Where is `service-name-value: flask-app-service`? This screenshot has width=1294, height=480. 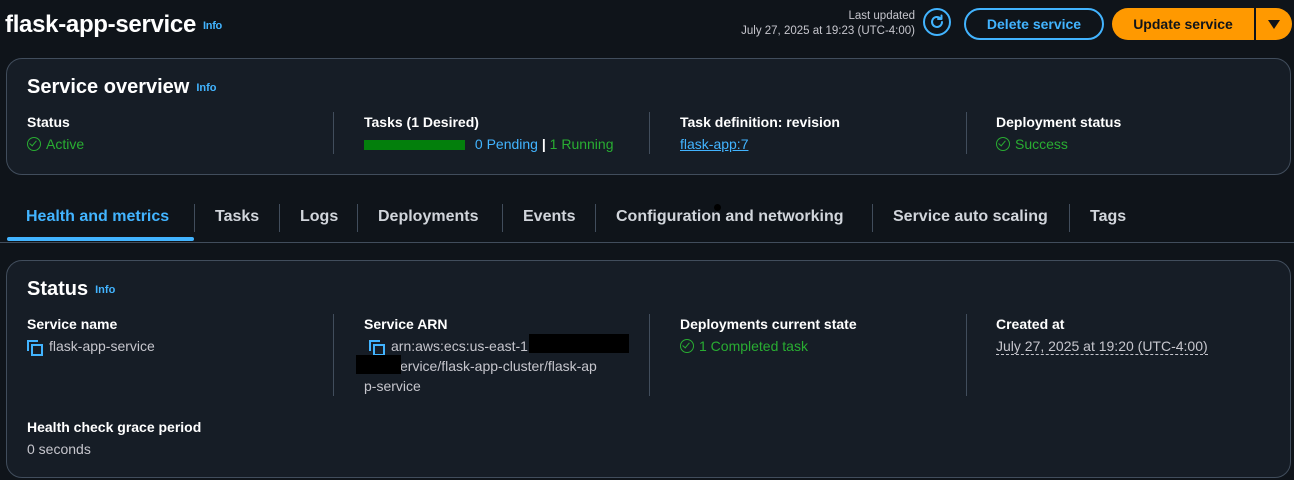
service-name-value: flask-app-service is located at coordinates (91, 346).